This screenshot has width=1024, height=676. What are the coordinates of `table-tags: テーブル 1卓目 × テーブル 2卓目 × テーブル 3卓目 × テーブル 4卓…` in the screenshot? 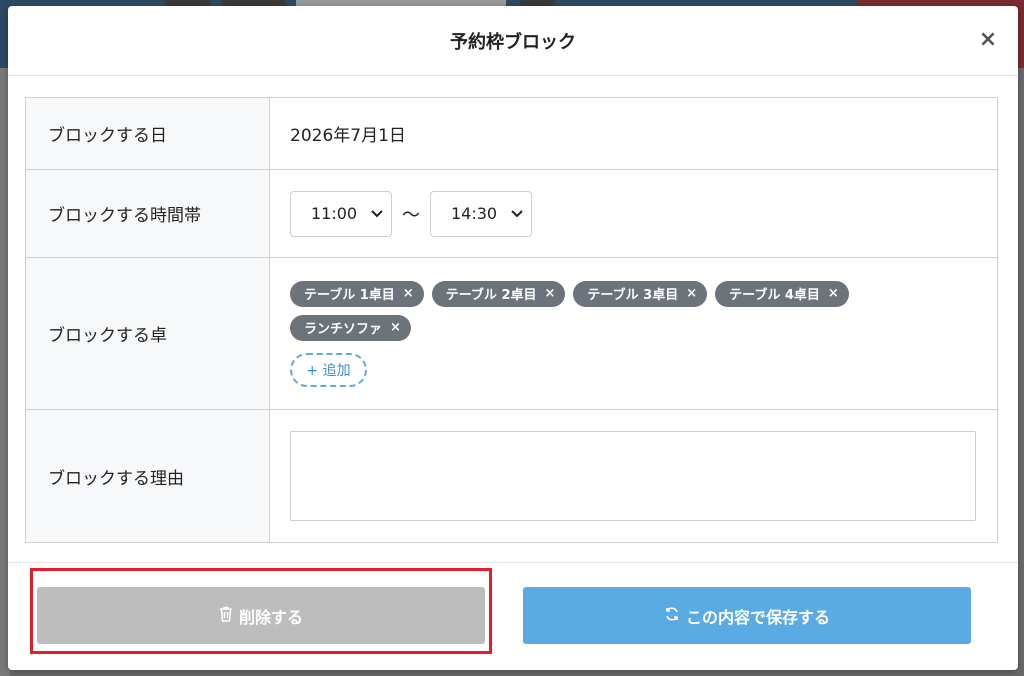 It's located at (610, 310).